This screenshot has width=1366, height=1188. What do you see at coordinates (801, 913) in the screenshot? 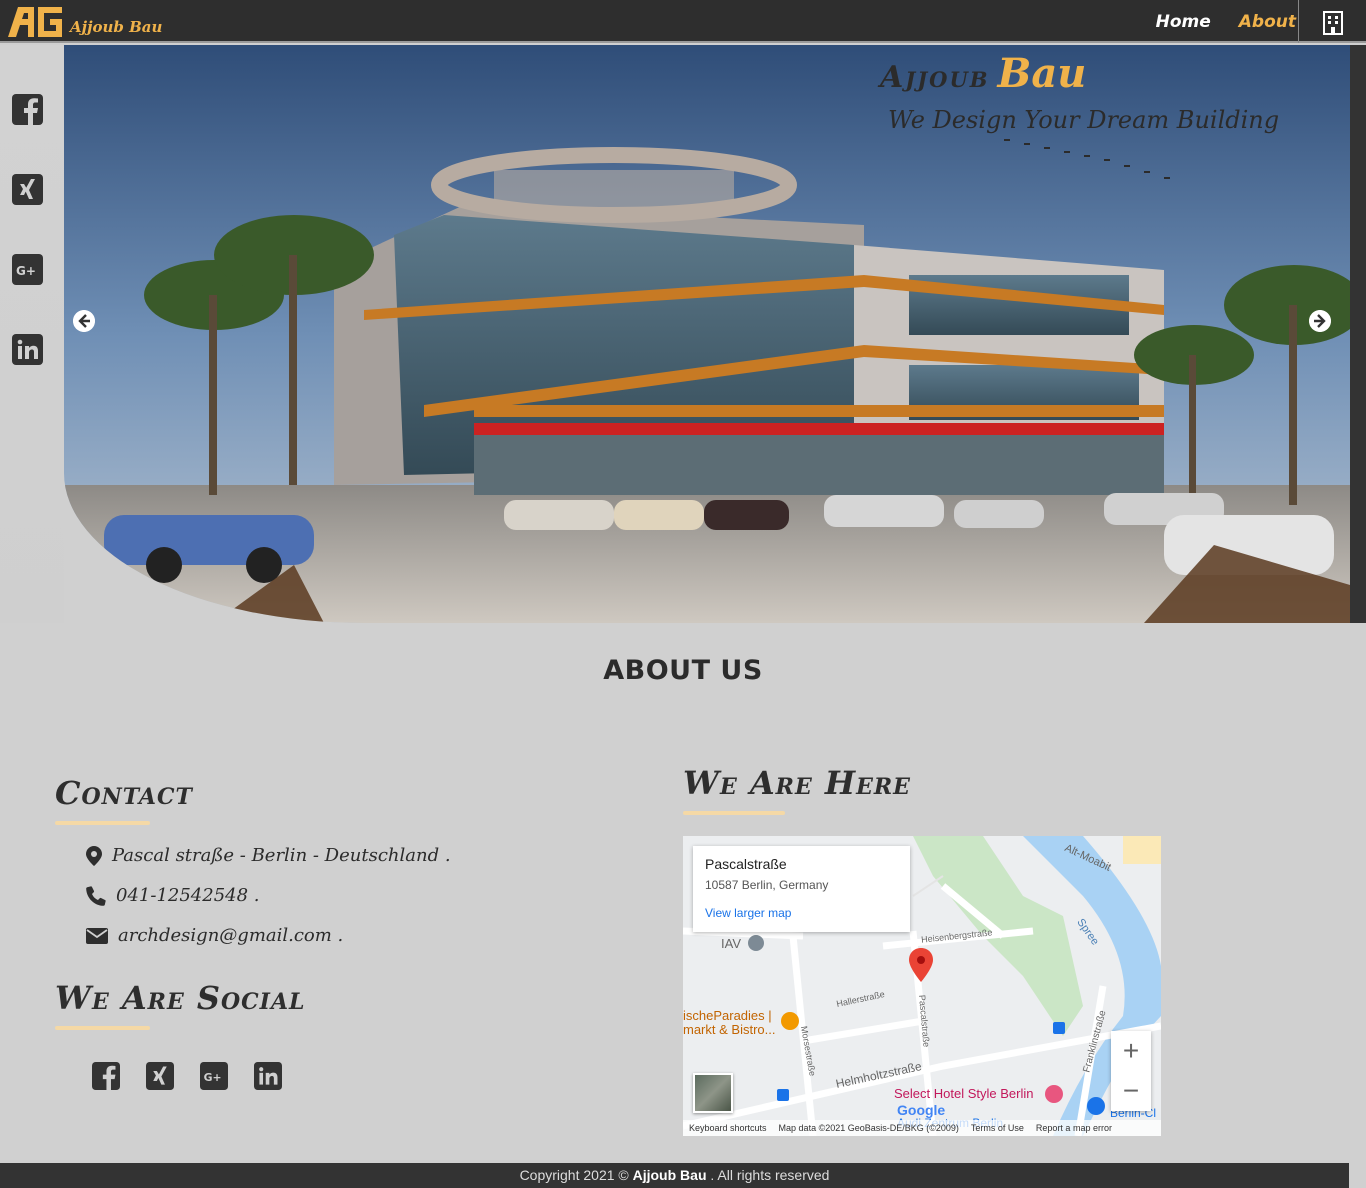
I see `view-larger-map-link: View larger map` at bounding box center [801, 913].